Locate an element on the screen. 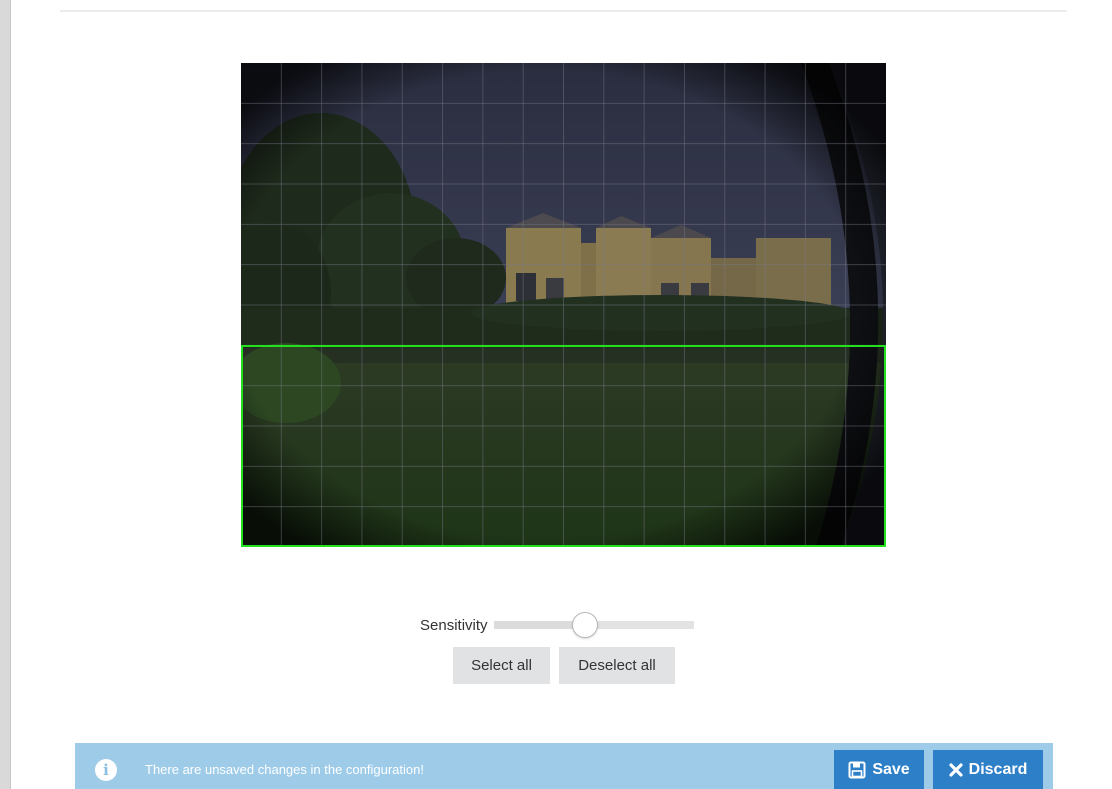 Image resolution: width=1112 pixels, height=789 pixels. save-button: Save is located at coordinates (879, 769).